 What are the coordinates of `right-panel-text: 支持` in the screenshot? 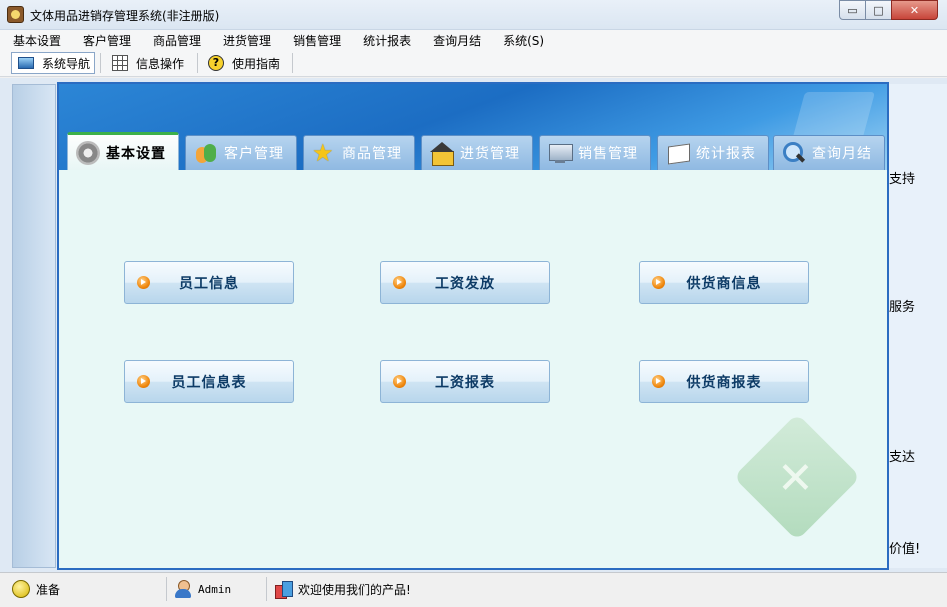 It's located at (902, 179).